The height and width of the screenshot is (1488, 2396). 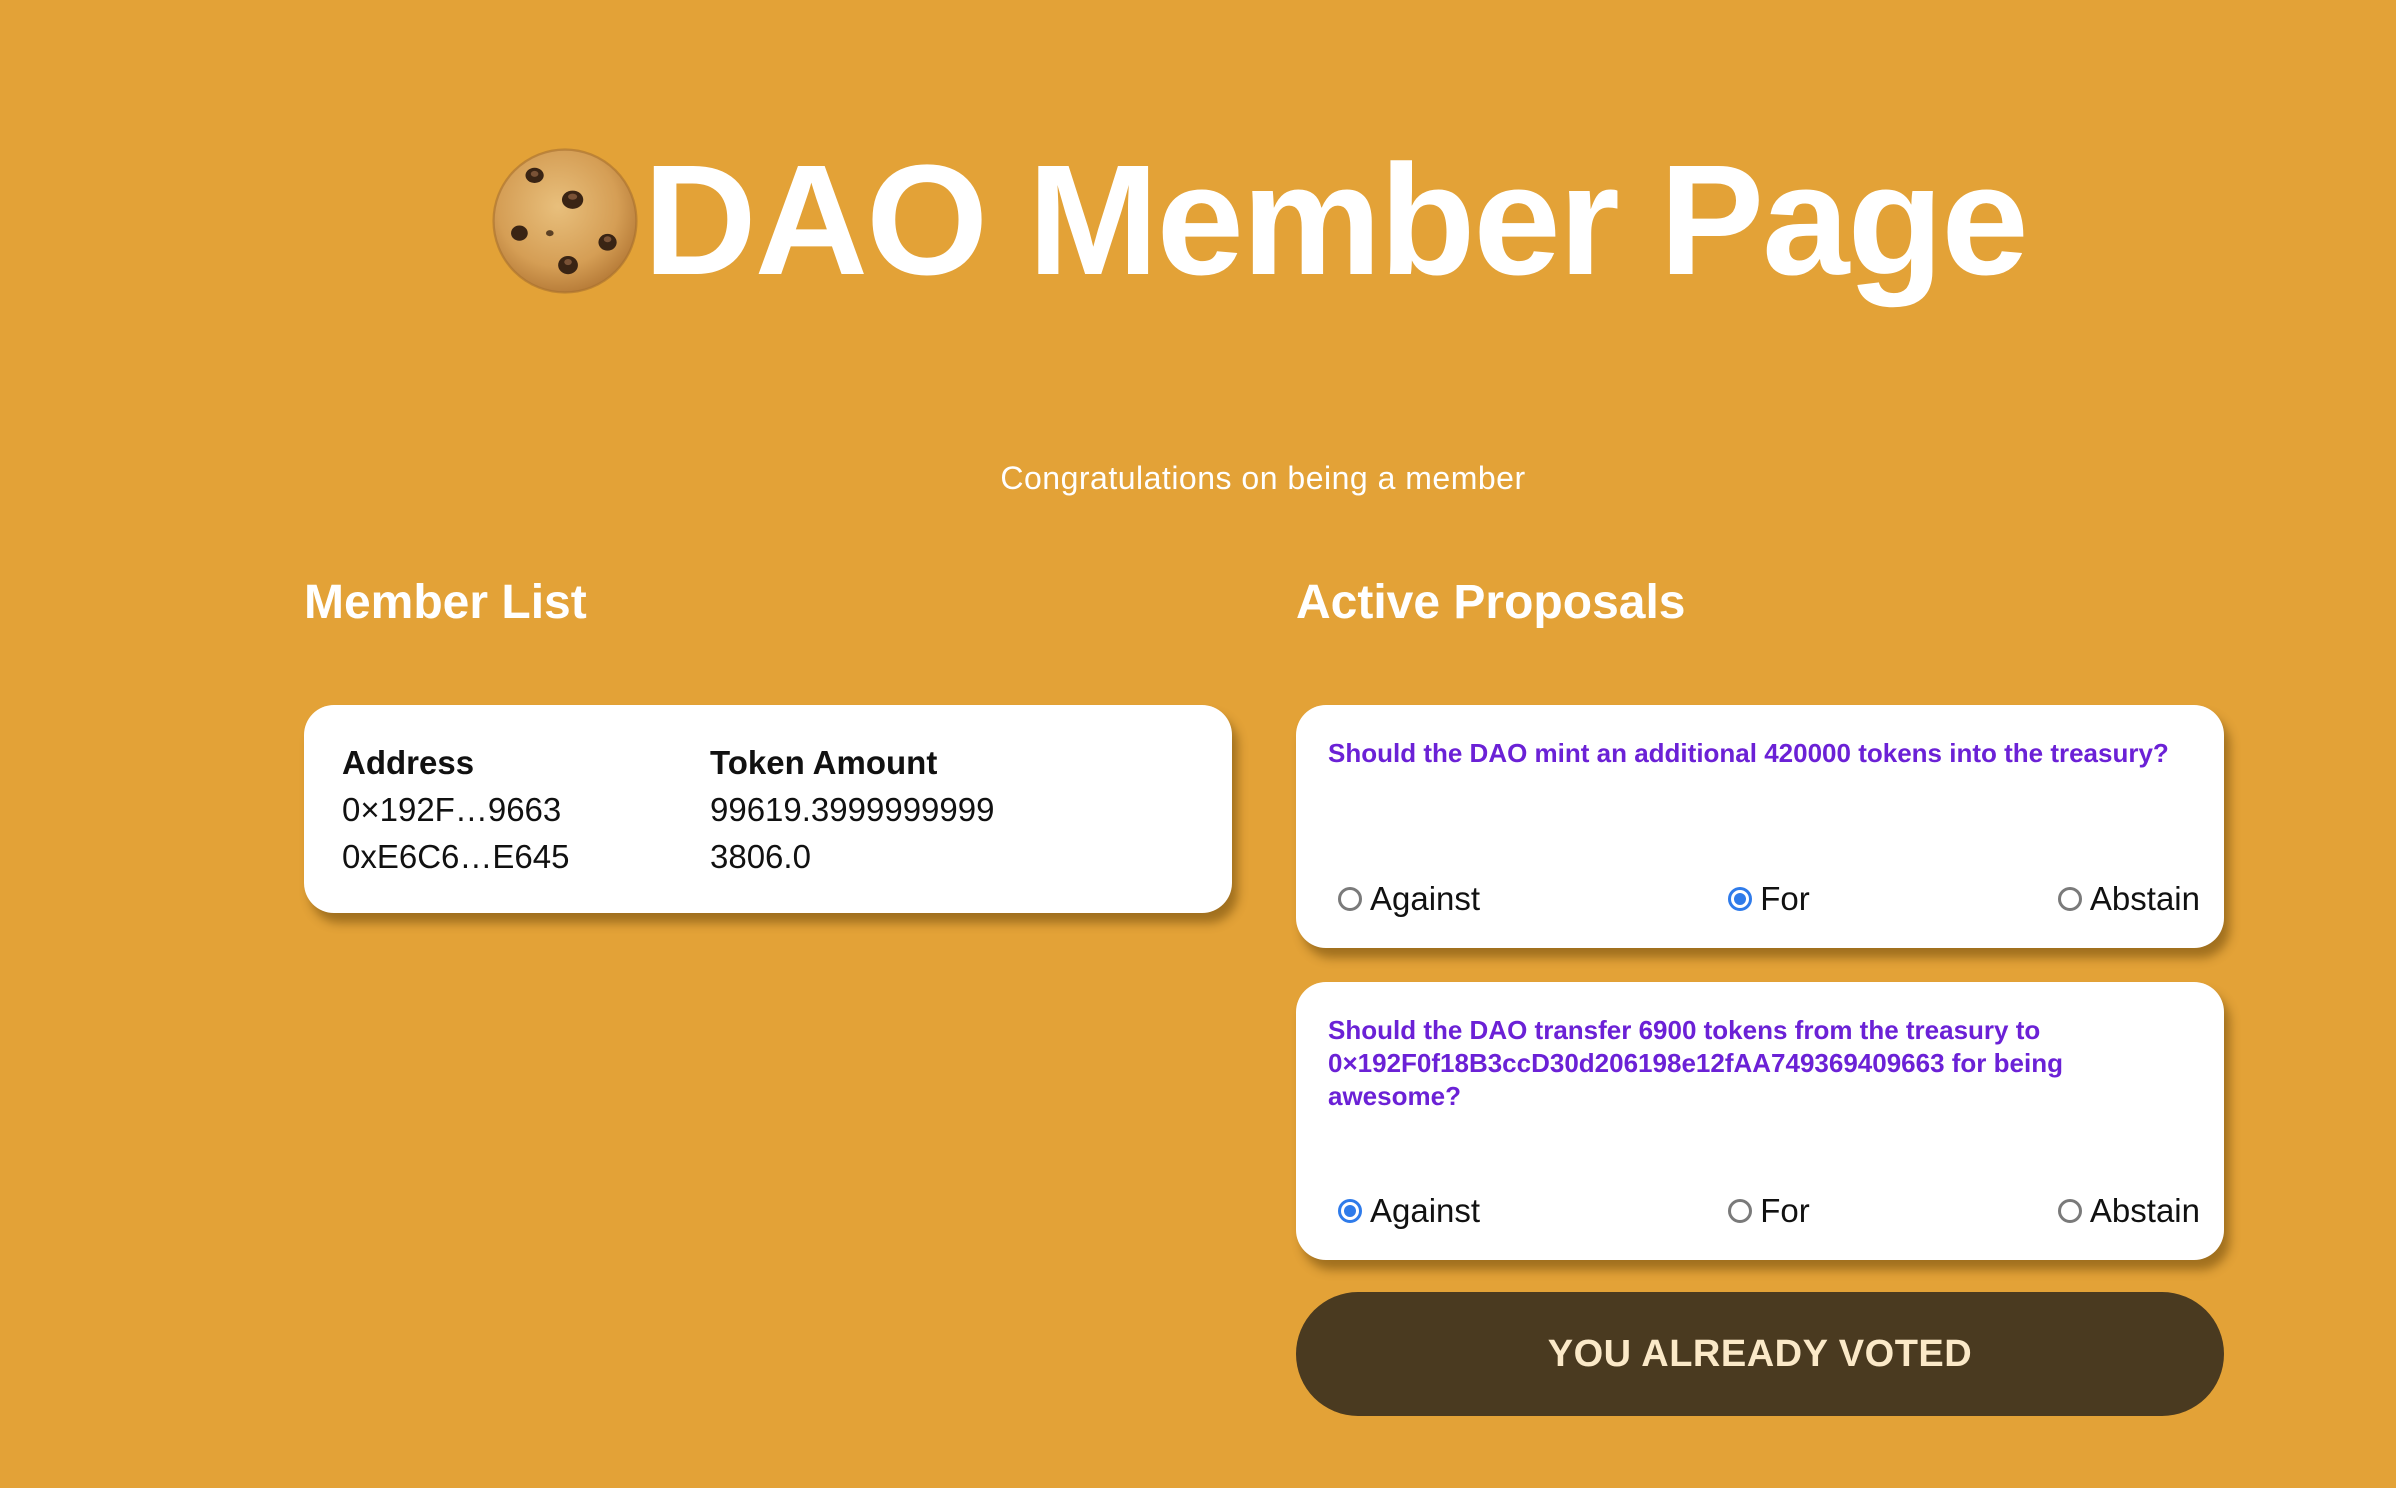 What do you see at coordinates (1335, 220) in the screenshot?
I see `page-title: DAO Member Page` at bounding box center [1335, 220].